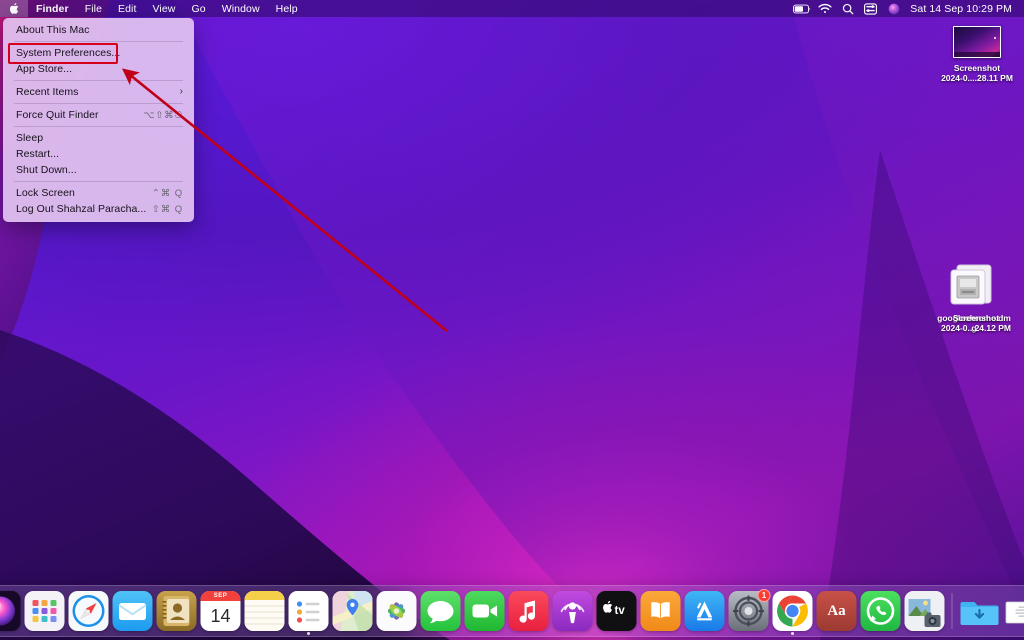  Describe the element at coordinates (220, 616) in the screenshot. I see `calendar-day-label: 14` at that location.